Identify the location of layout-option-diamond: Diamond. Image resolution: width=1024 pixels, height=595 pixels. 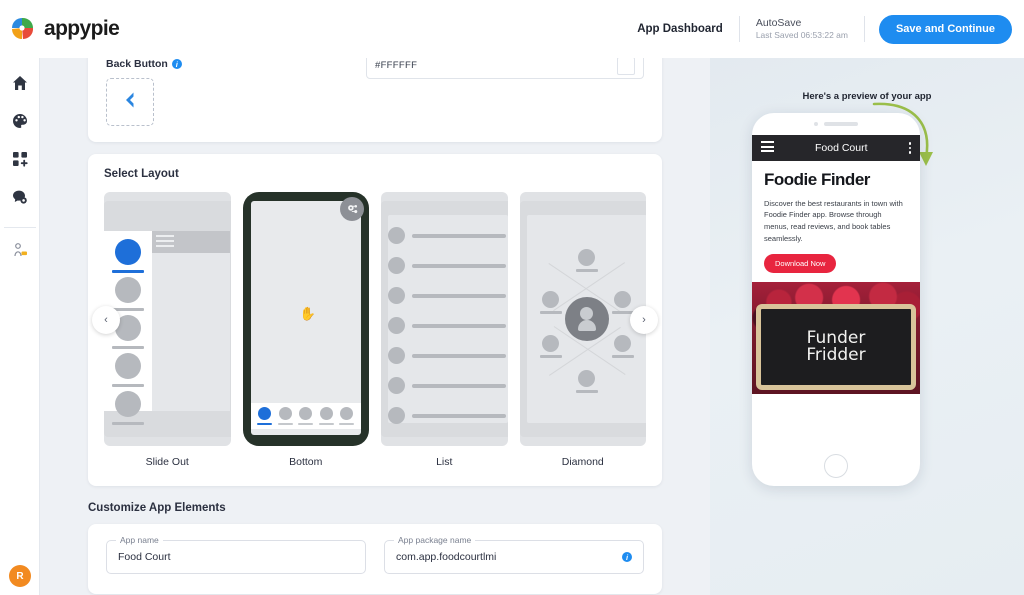
(582, 330).